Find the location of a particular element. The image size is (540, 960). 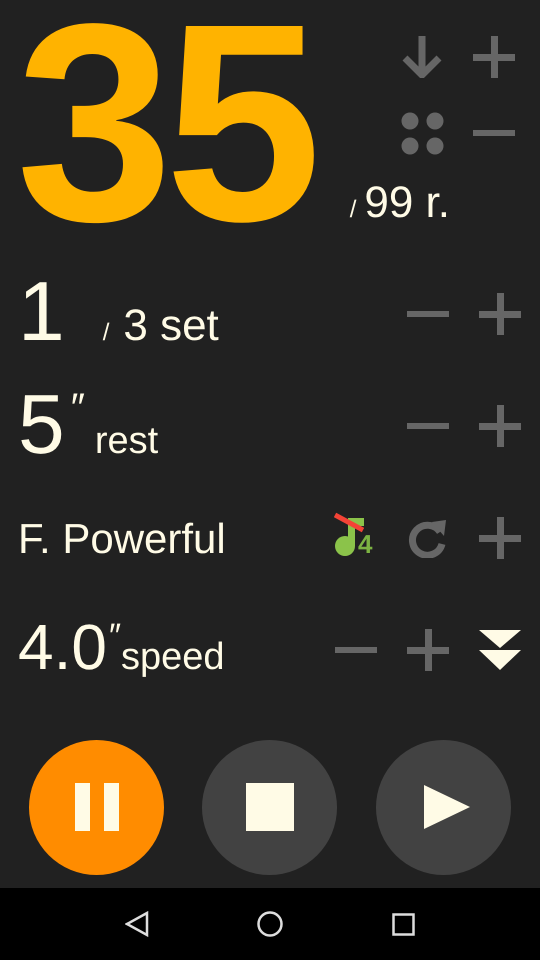

total-text: 99 r. is located at coordinates (407, 203).